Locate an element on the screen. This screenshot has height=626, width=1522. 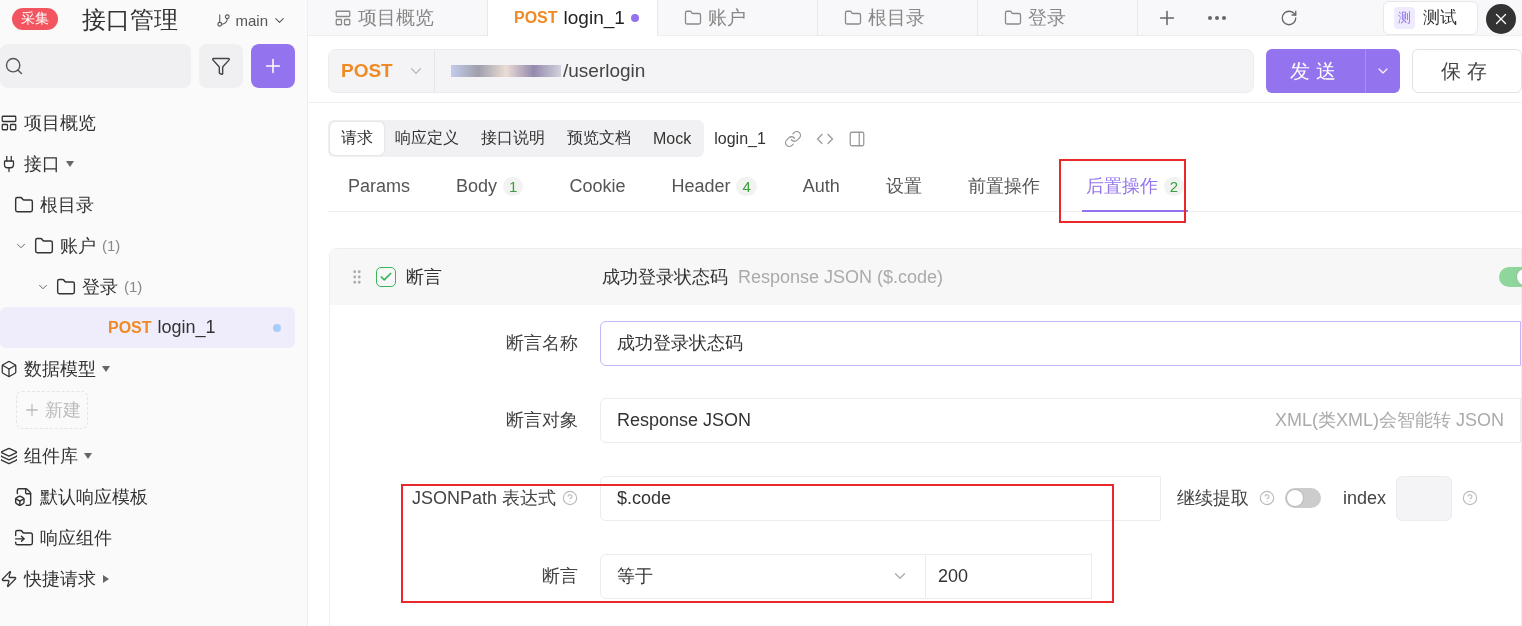
tree-item: POST login_1 is located at coordinates (147, 327).